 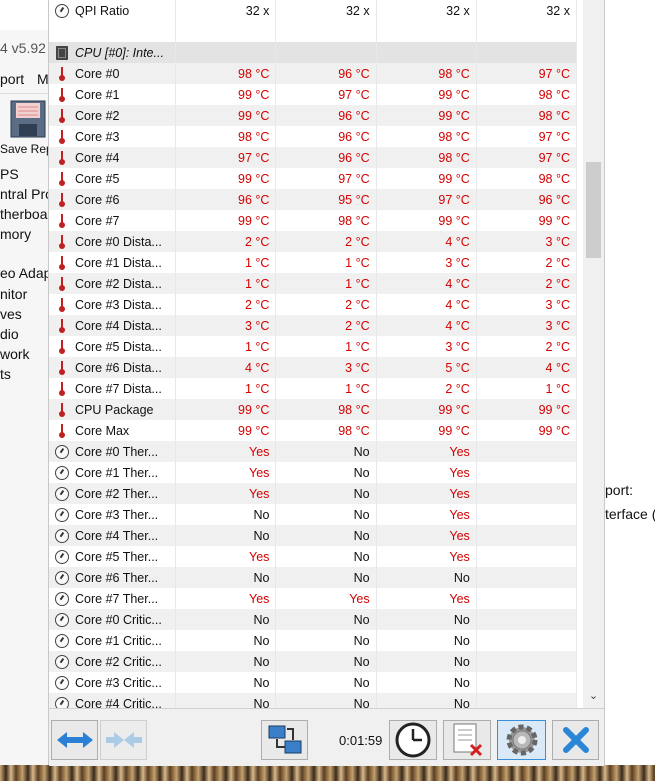 I want to click on background-sidebar-item: dio, so click(x=9, y=334).